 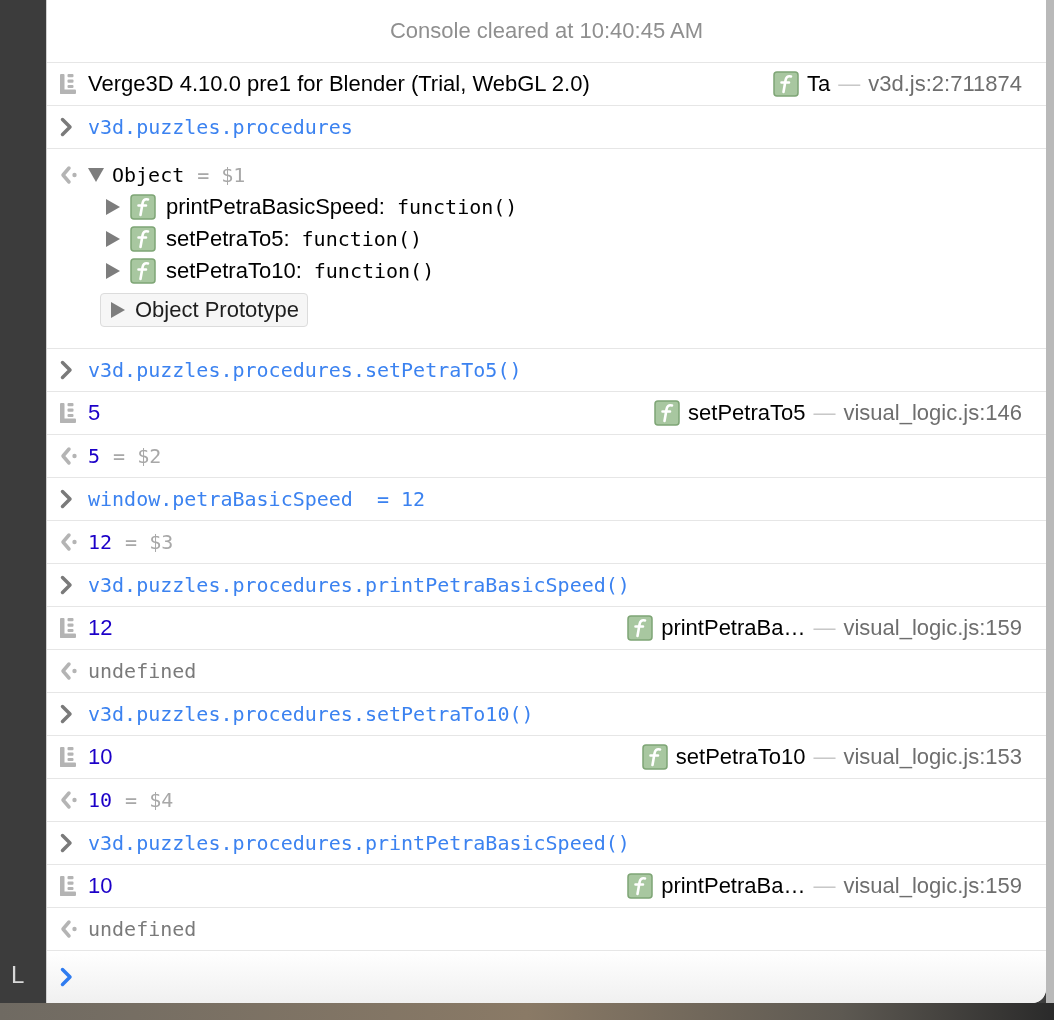 What do you see at coordinates (740, 757) in the screenshot?
I see `function-name: setPetraTo10` at bounding box center [740, 757].